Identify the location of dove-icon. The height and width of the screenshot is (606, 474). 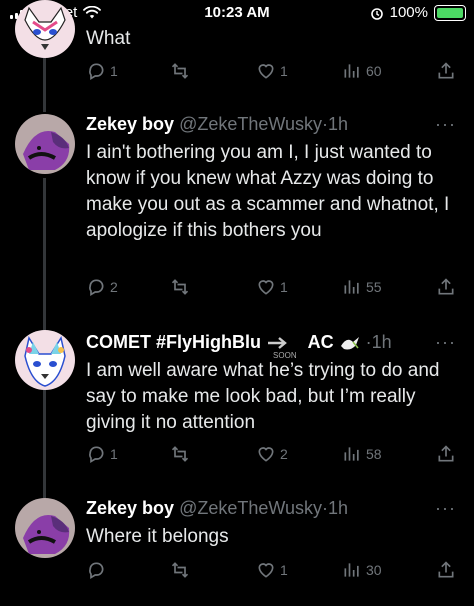
(349, 343).